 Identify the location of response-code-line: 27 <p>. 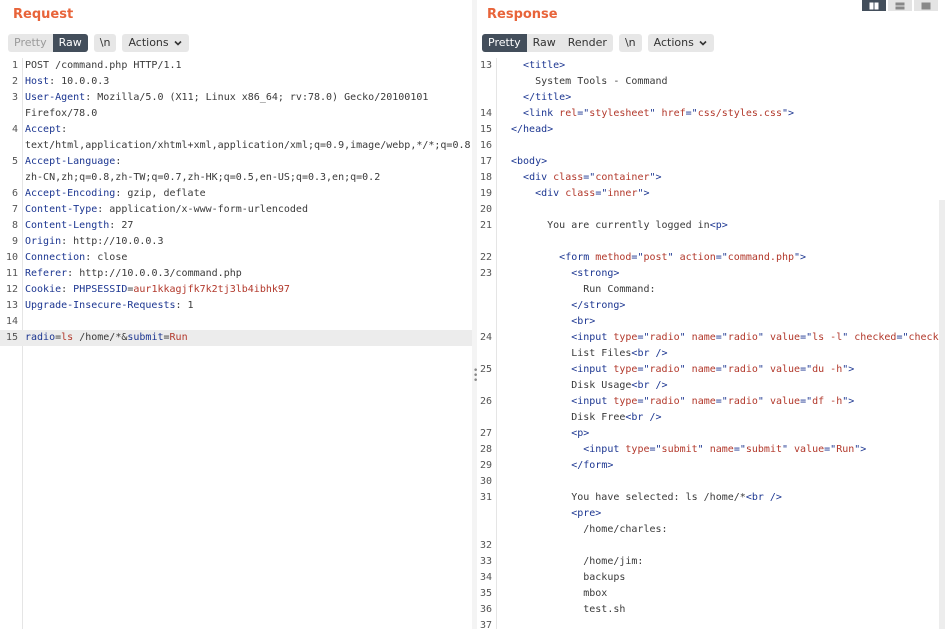
(711, 434).